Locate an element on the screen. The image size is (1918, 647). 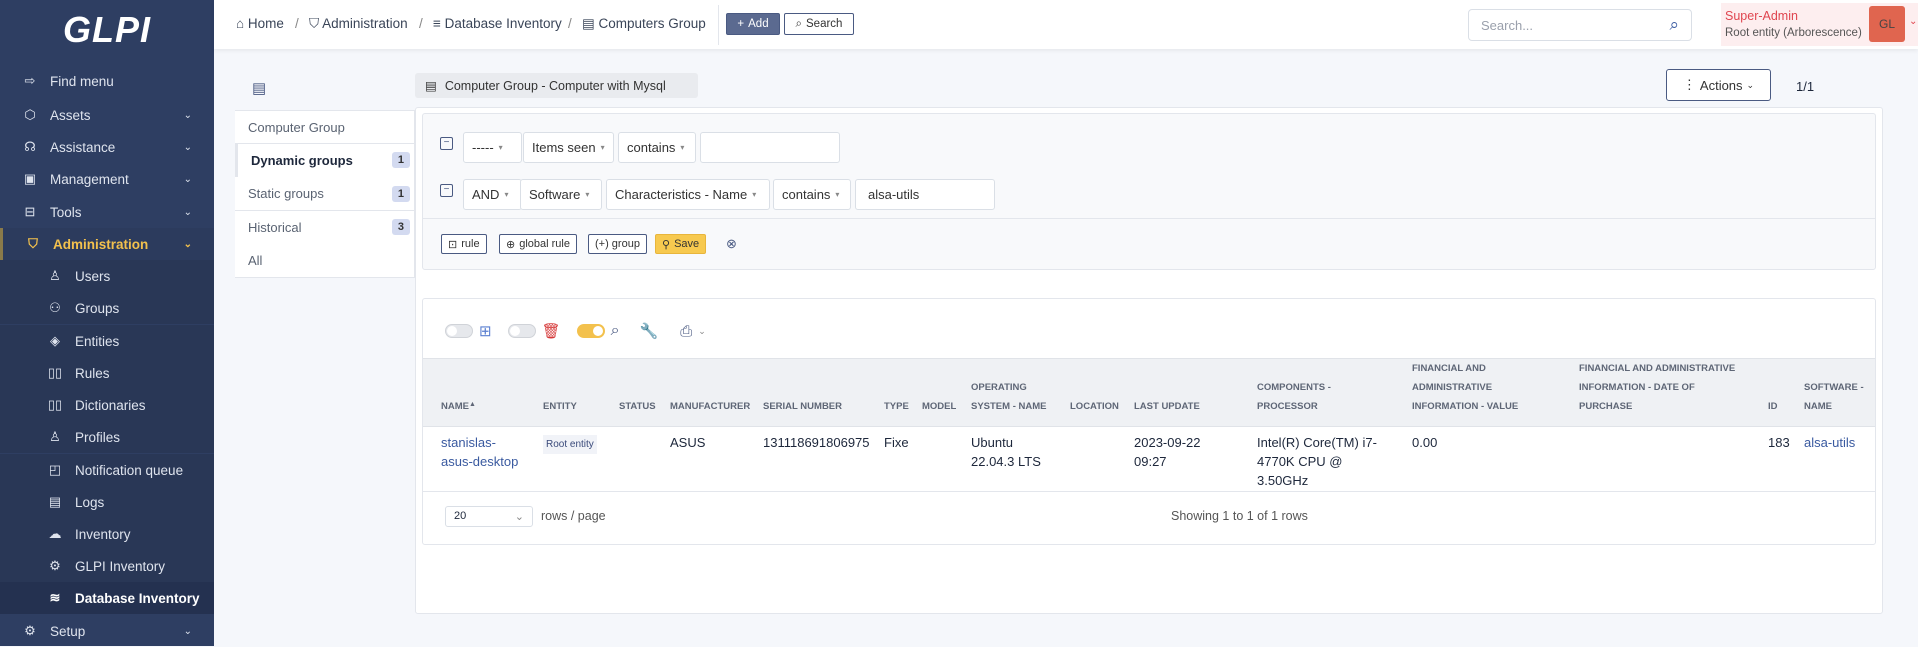
rows-per-page-select: 20 ⌄ is located at coordinates (489, 516).